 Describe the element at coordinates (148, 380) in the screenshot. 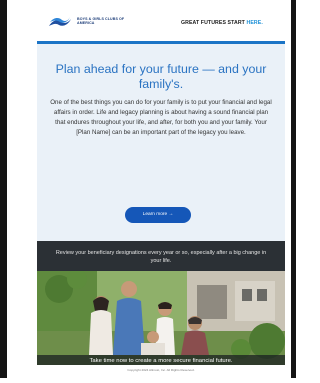

I see `window-bottom-edge` at that location.